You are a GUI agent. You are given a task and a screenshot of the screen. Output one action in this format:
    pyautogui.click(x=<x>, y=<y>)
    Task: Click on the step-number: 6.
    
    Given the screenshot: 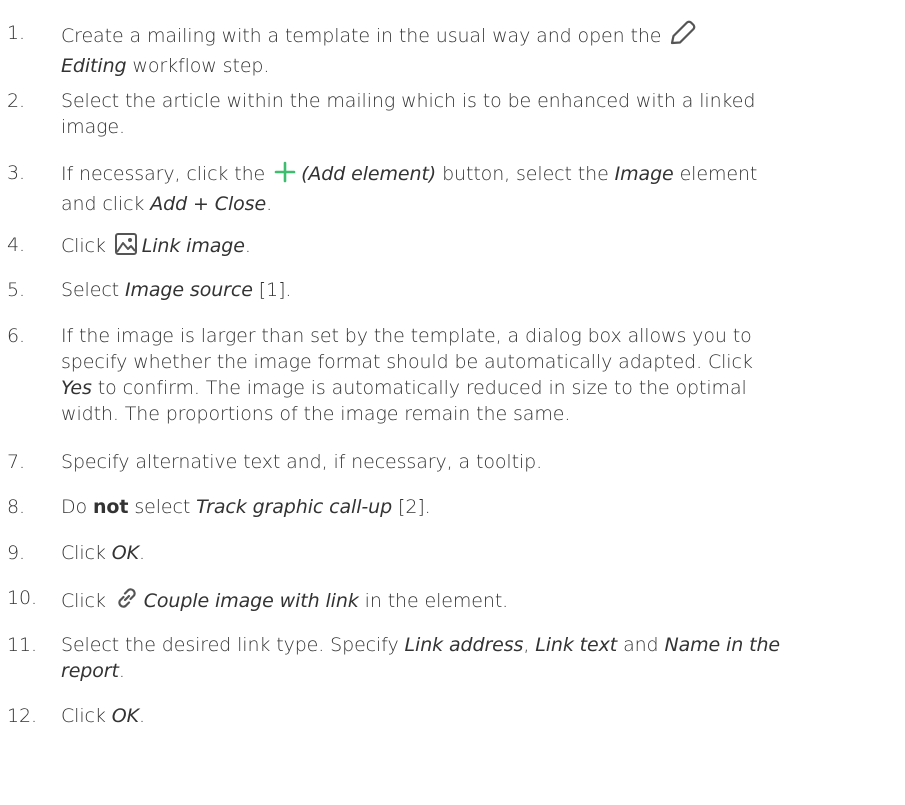 What is the action you would take?
    pyautogui.click(x=16, y=336)
    